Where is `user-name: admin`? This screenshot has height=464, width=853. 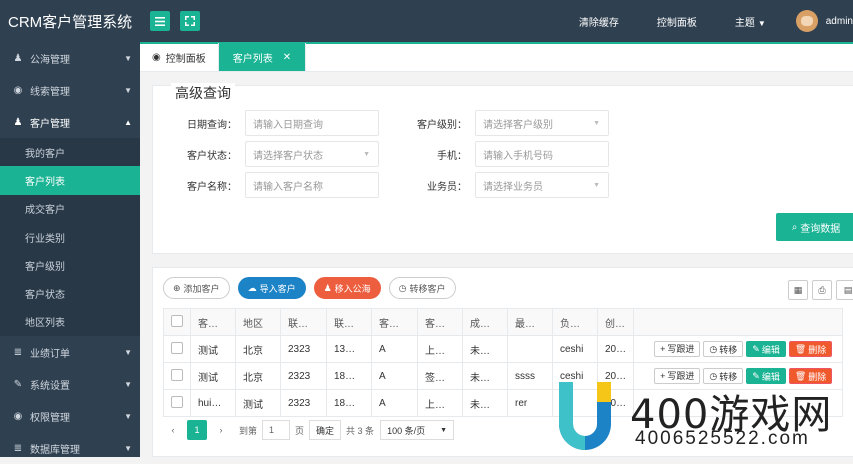 user-name: admin is located at coordinates (839, 21).